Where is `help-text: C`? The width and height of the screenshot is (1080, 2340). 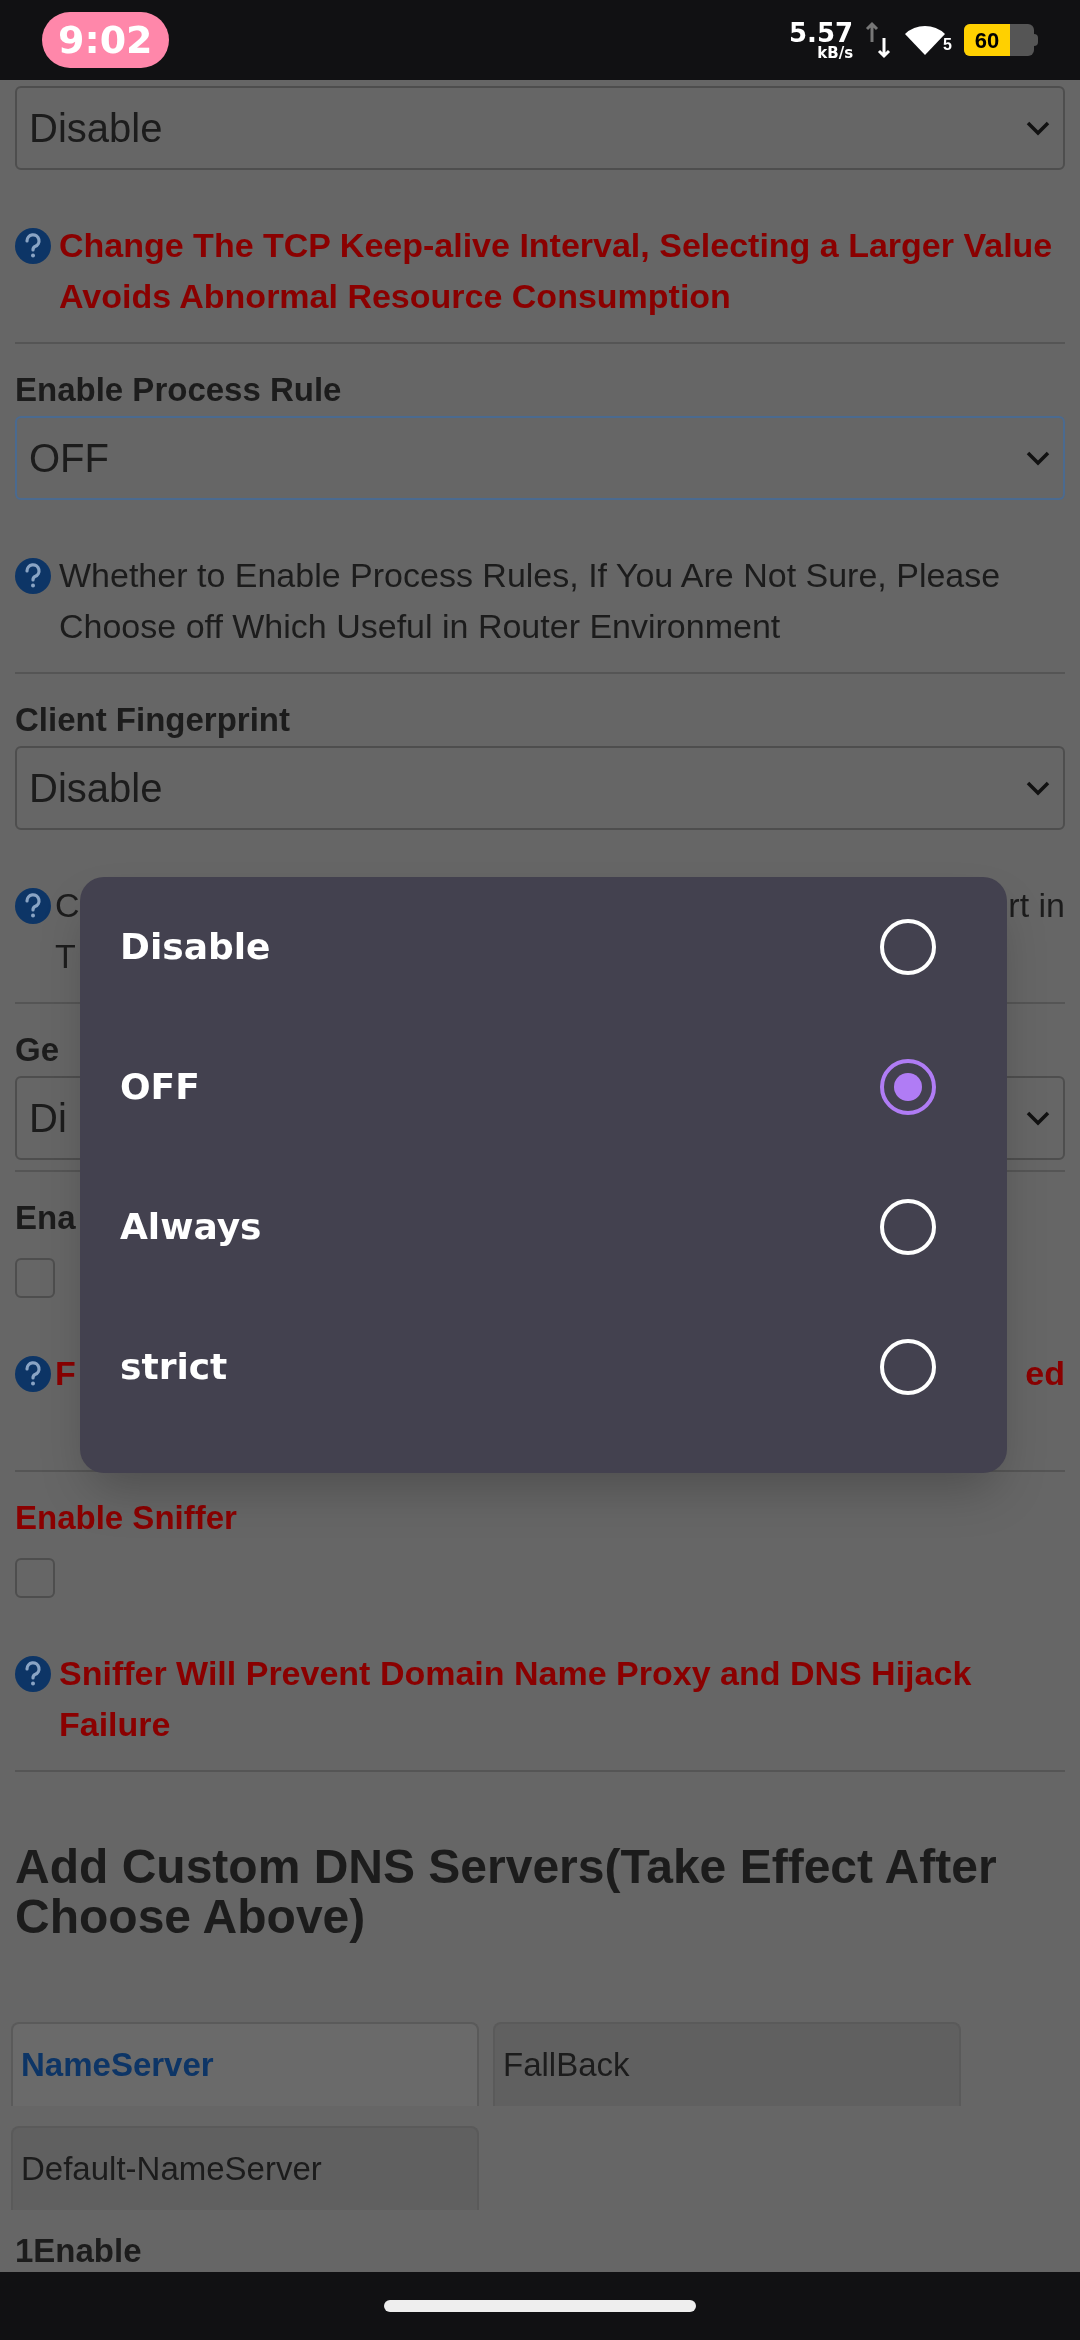
help-text: C is located at coordinates (67, 905).